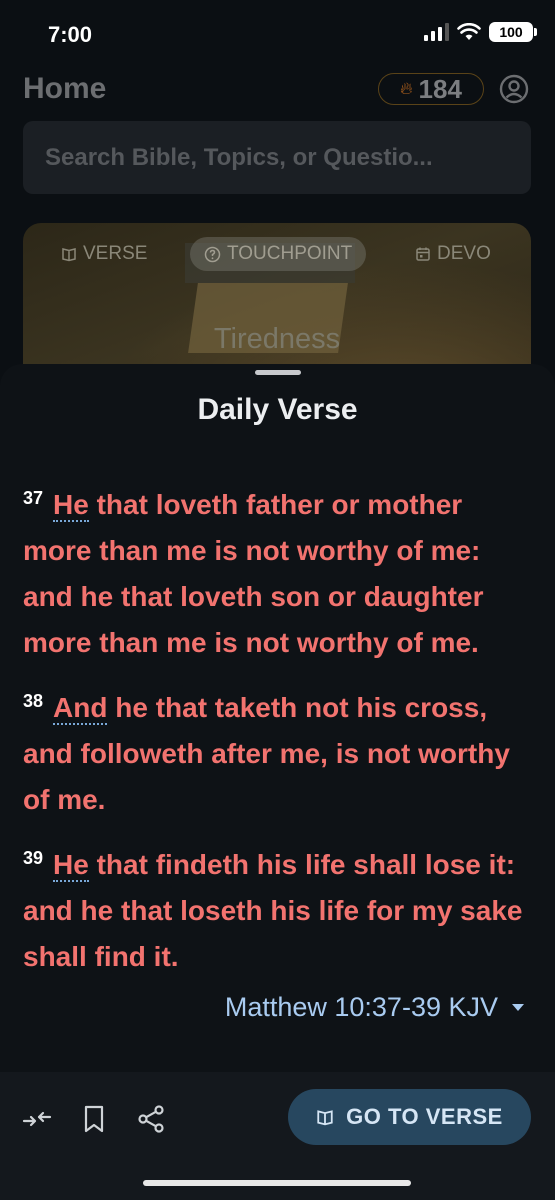  Describe the element at coordinates (277, 1136) in the screenshot. I see `bottom-action-bar: GO TO VERSE` at that location.